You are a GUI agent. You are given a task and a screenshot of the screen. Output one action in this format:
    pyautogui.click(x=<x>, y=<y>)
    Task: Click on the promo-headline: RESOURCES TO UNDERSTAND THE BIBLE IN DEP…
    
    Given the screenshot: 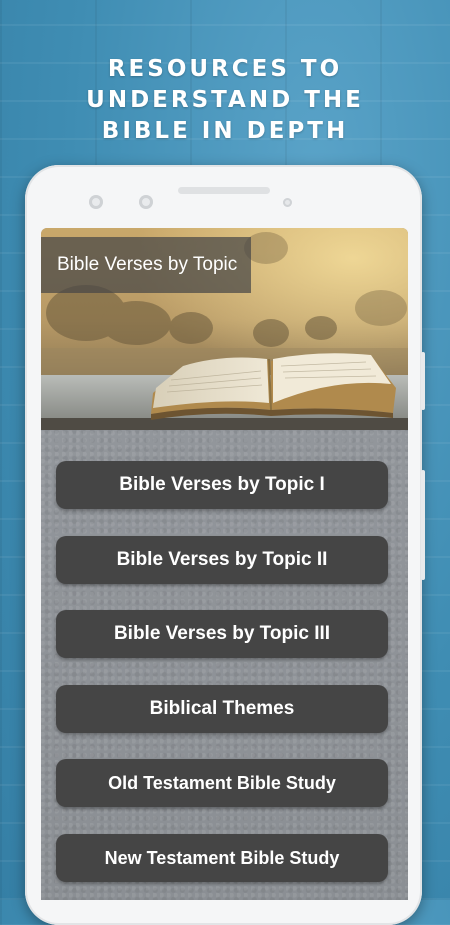 What is the action you would take?
    pyautogui.click(x=225, y=100)
    